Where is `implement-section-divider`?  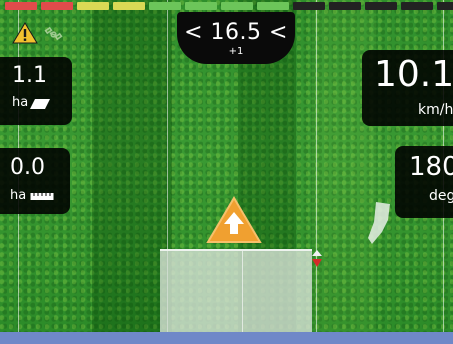 implement-section-divider is located at coordinates (242, 293).